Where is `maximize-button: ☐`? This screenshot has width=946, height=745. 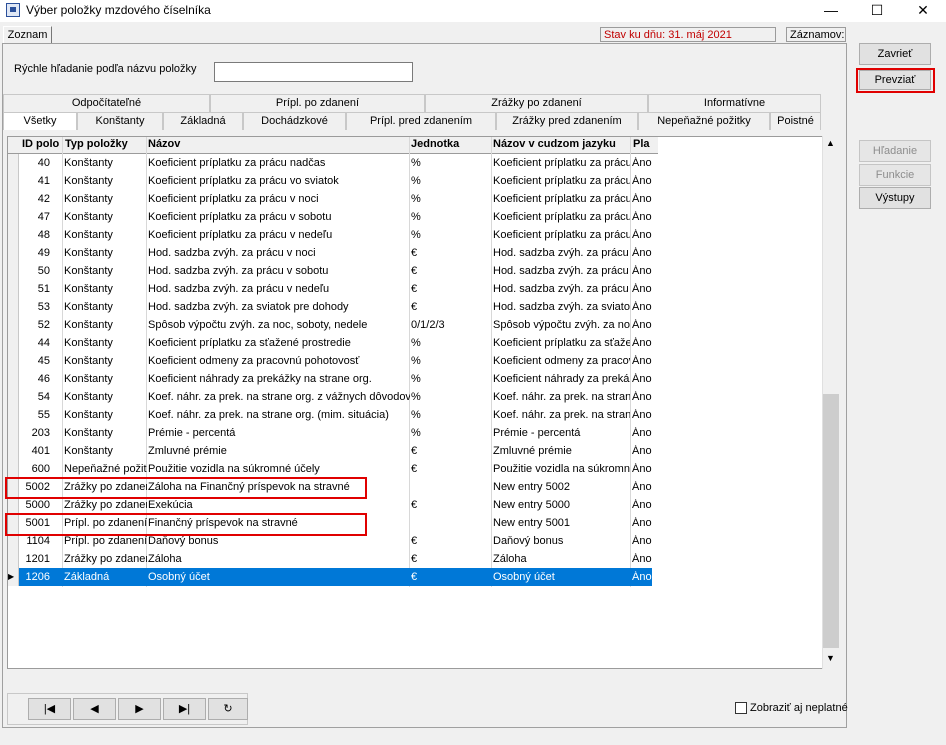 maximize-button: ☐ is located at coordinates (877, 11).